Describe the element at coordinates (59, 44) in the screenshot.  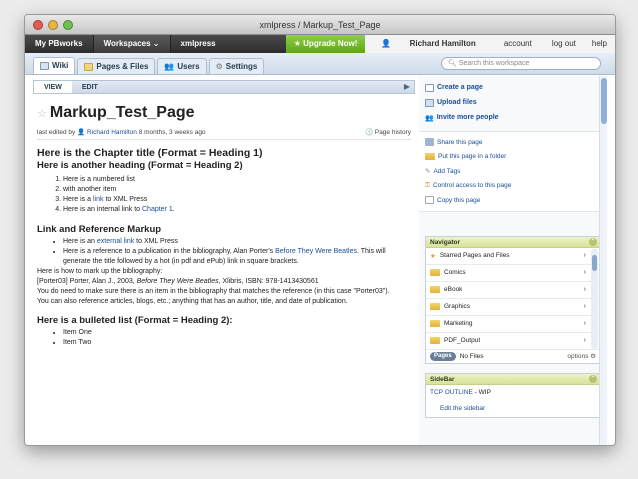
I see `my-pbworks-link: My PBworks` at that location.